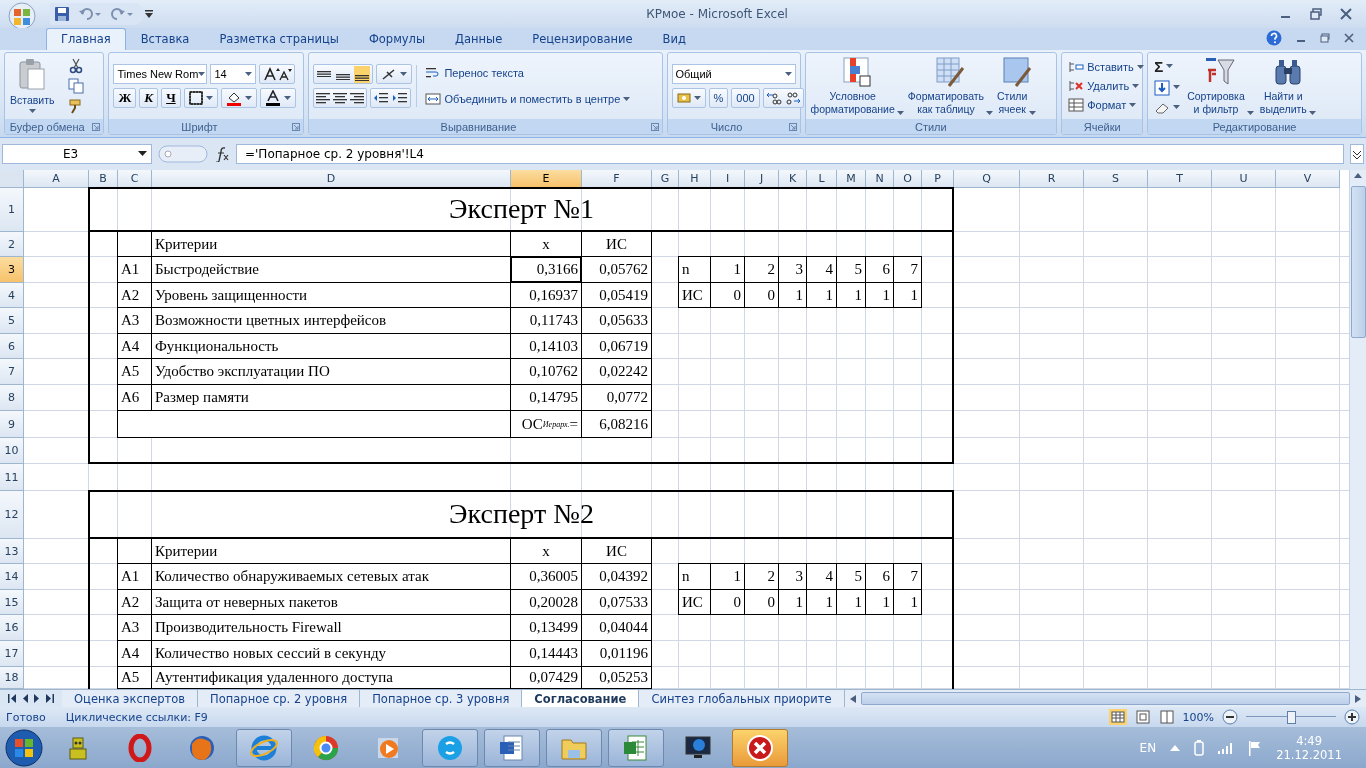 Image resolution: width=1366 pixels, height=768 pixels. Describe the element at coordinates (528, 99) in the screenshot. I see `merge-center-button: Объединить и поместить в центре` at that location.